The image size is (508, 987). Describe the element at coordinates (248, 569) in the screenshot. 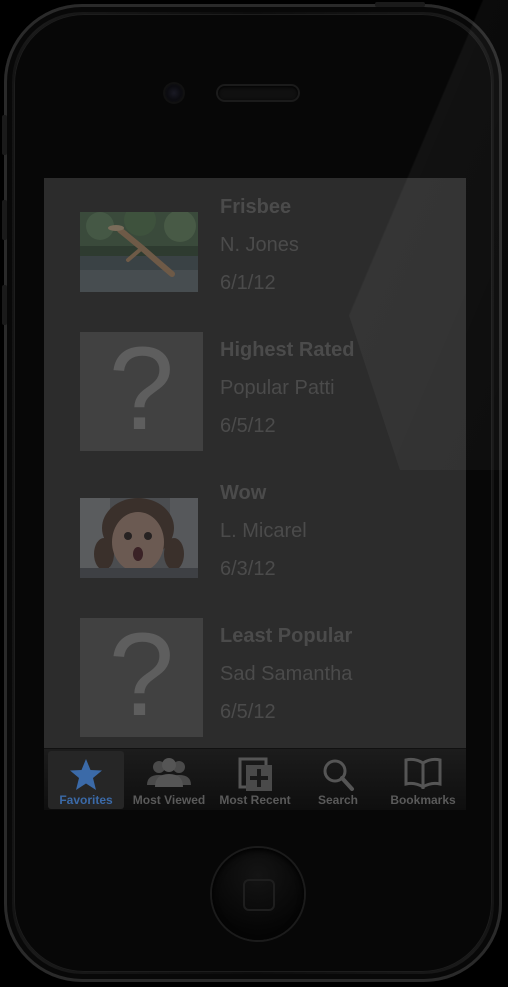

I see `video-date: 6/3/12` at that location.